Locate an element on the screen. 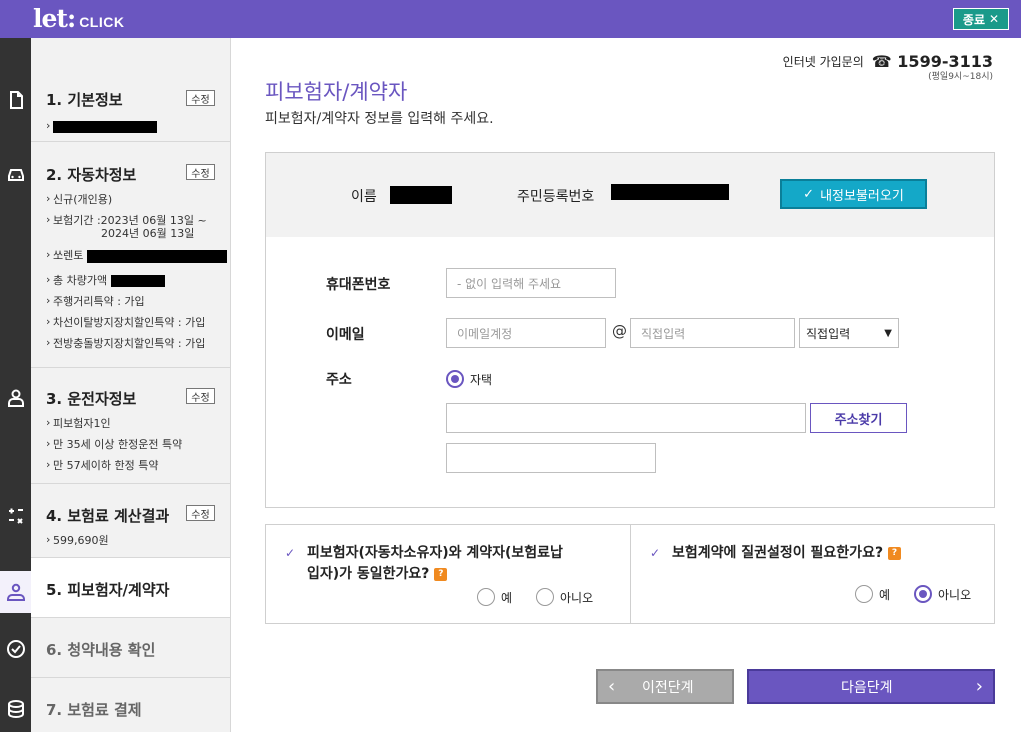  sidebar-list-driver: 피보험자1인 만 35세 이상 한정운전 특약 만 57세이하 한정 특약 is located at coordinates (114, 444).